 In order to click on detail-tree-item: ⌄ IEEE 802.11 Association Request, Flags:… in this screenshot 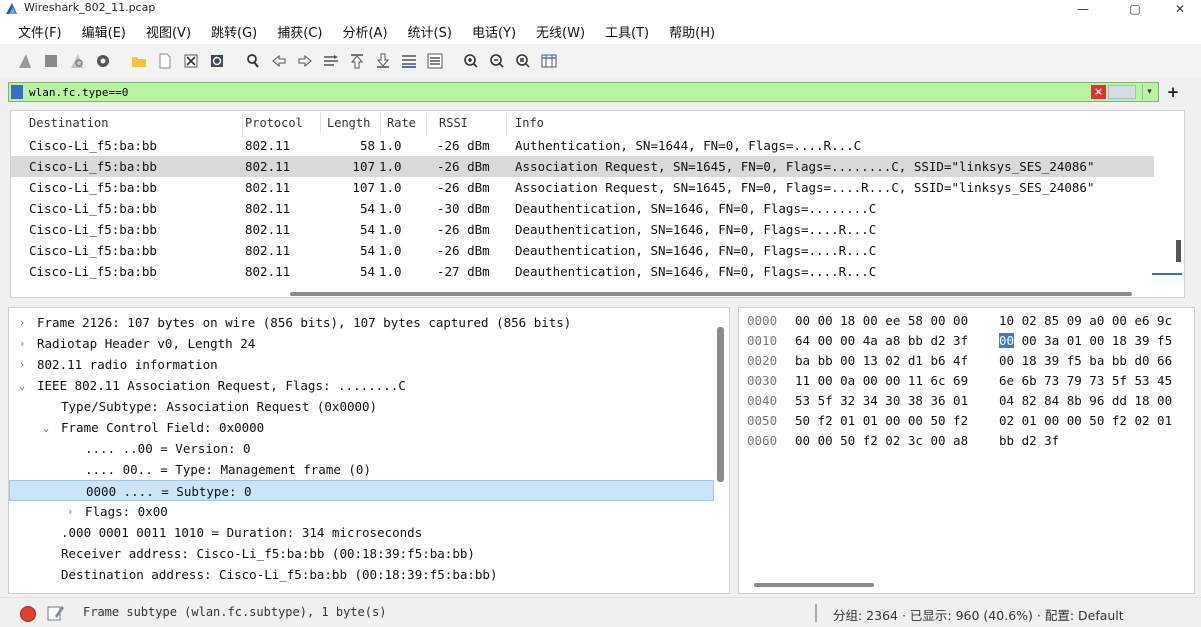, I will do `click(361, 385)`.